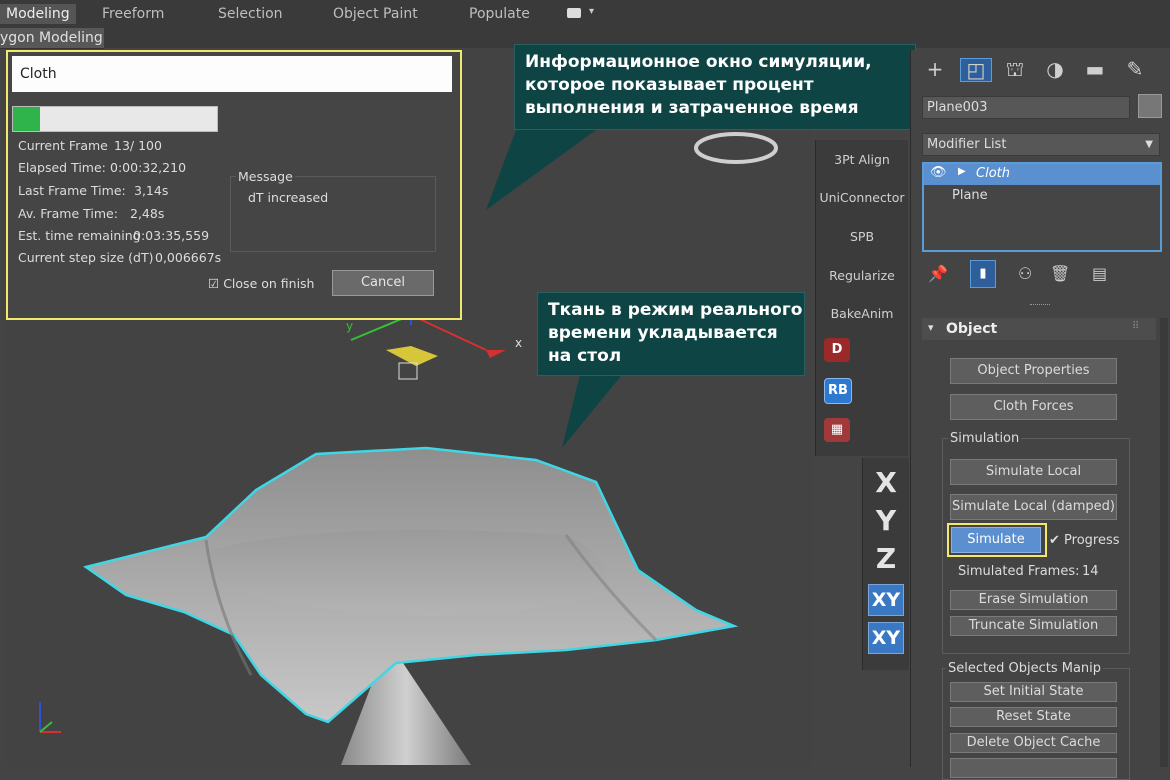 The height and width of the screenshot is (780, 1170). What do you see at coordinates (1033, 472) in the screenshot?
I see `simulate-local-button: Simulate Local` at bounding box center [1033, 472].